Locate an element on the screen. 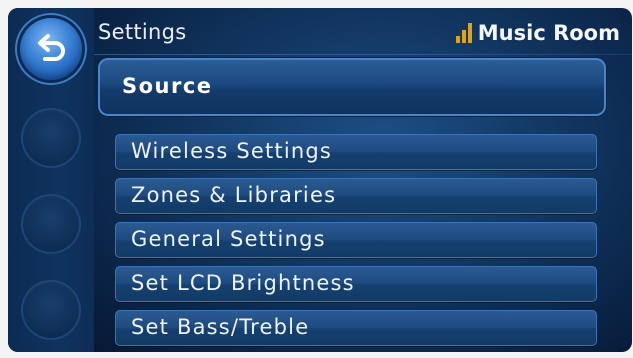  signal-strength-icon is located at coordinates (463, 33).